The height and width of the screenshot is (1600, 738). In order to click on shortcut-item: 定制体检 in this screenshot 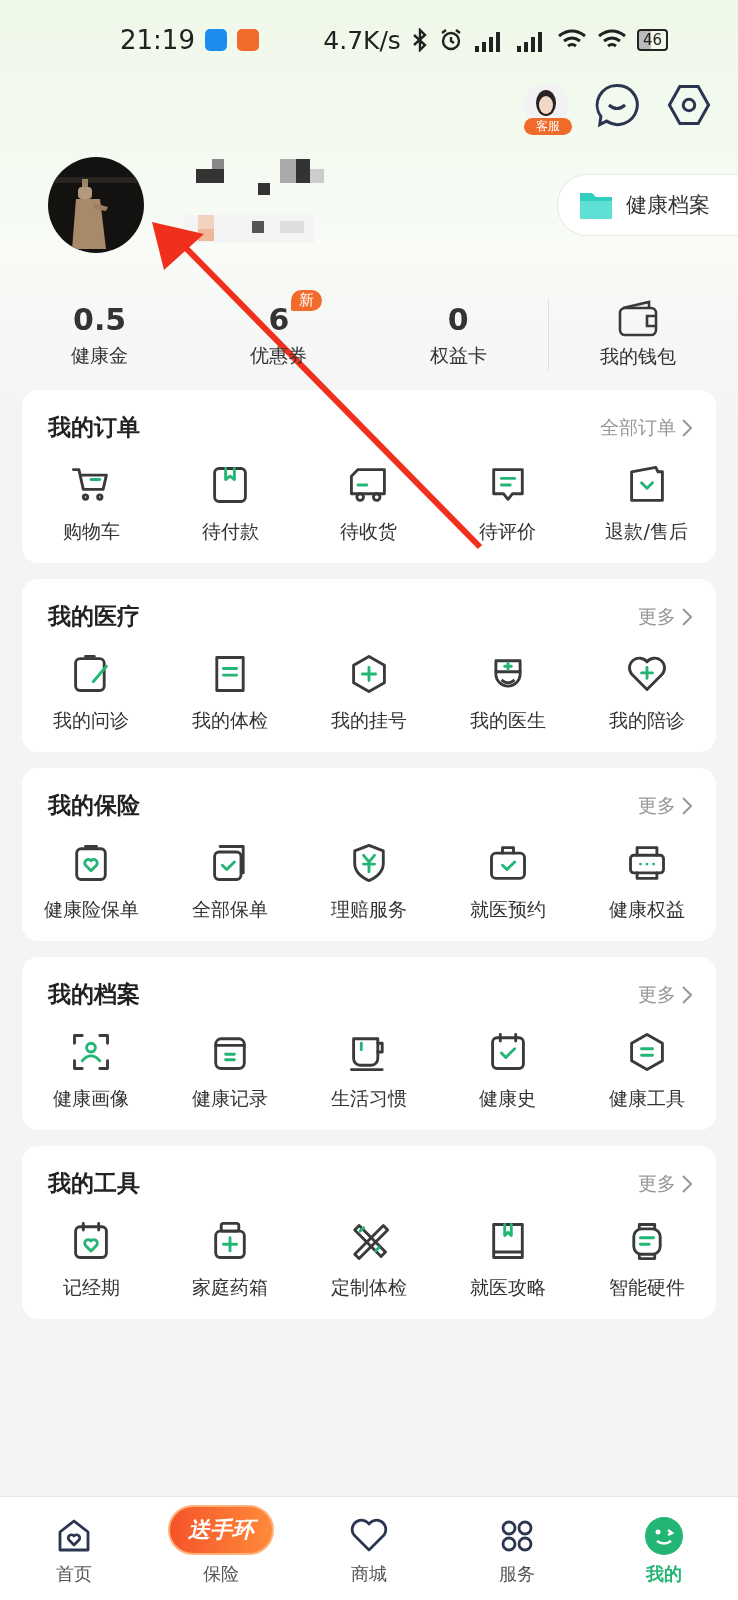, I will do `click(369, 1260)`.